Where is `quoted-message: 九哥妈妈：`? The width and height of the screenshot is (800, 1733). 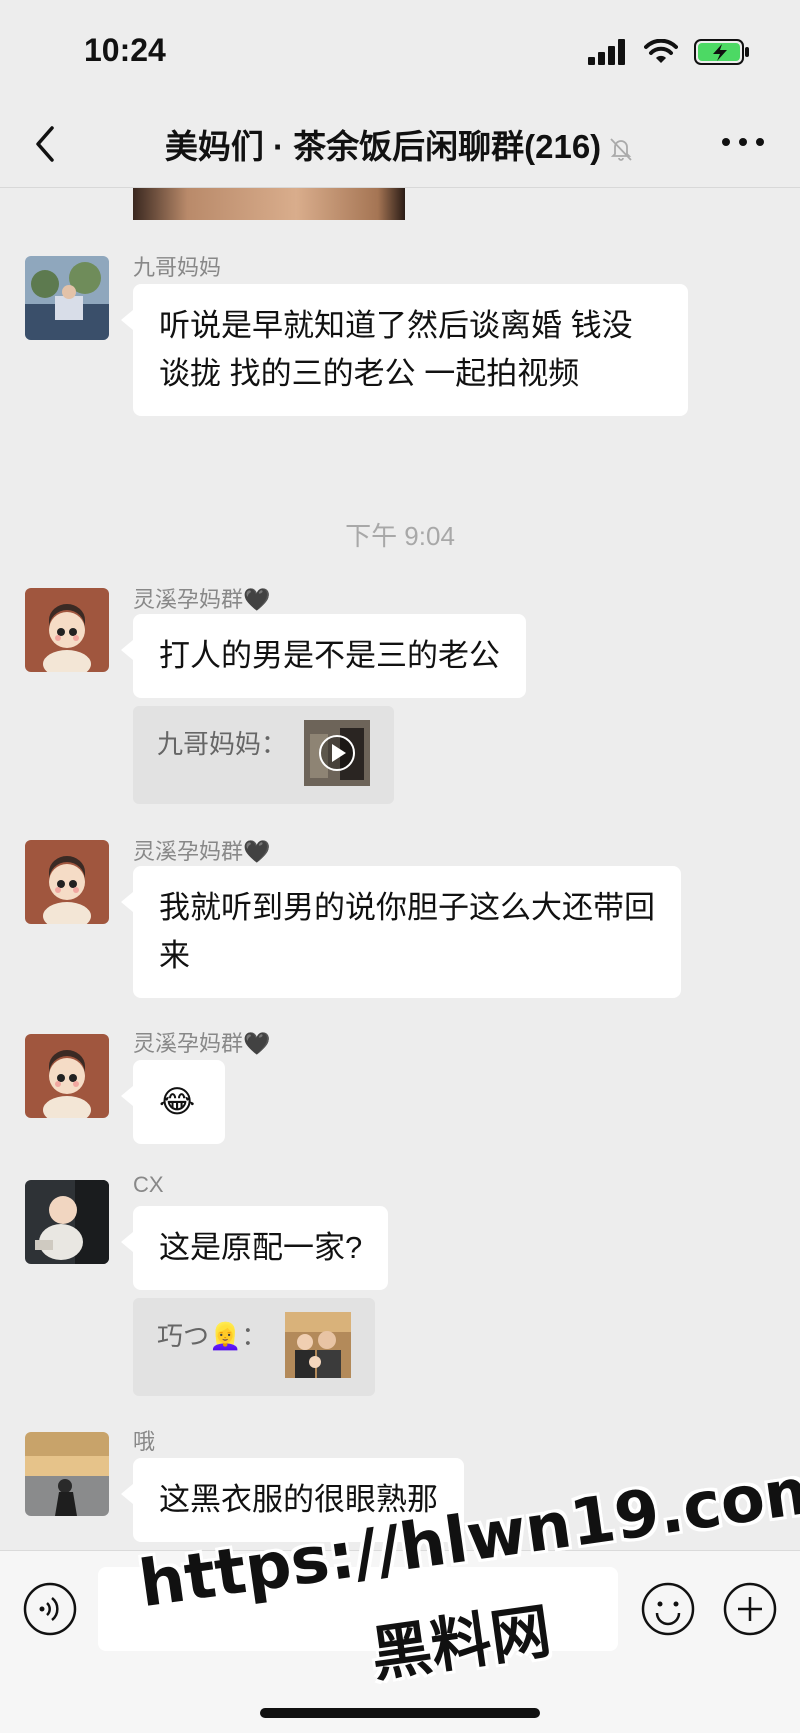
quoted-message: 九哥妈妈： is located at coordinates (264, 755).